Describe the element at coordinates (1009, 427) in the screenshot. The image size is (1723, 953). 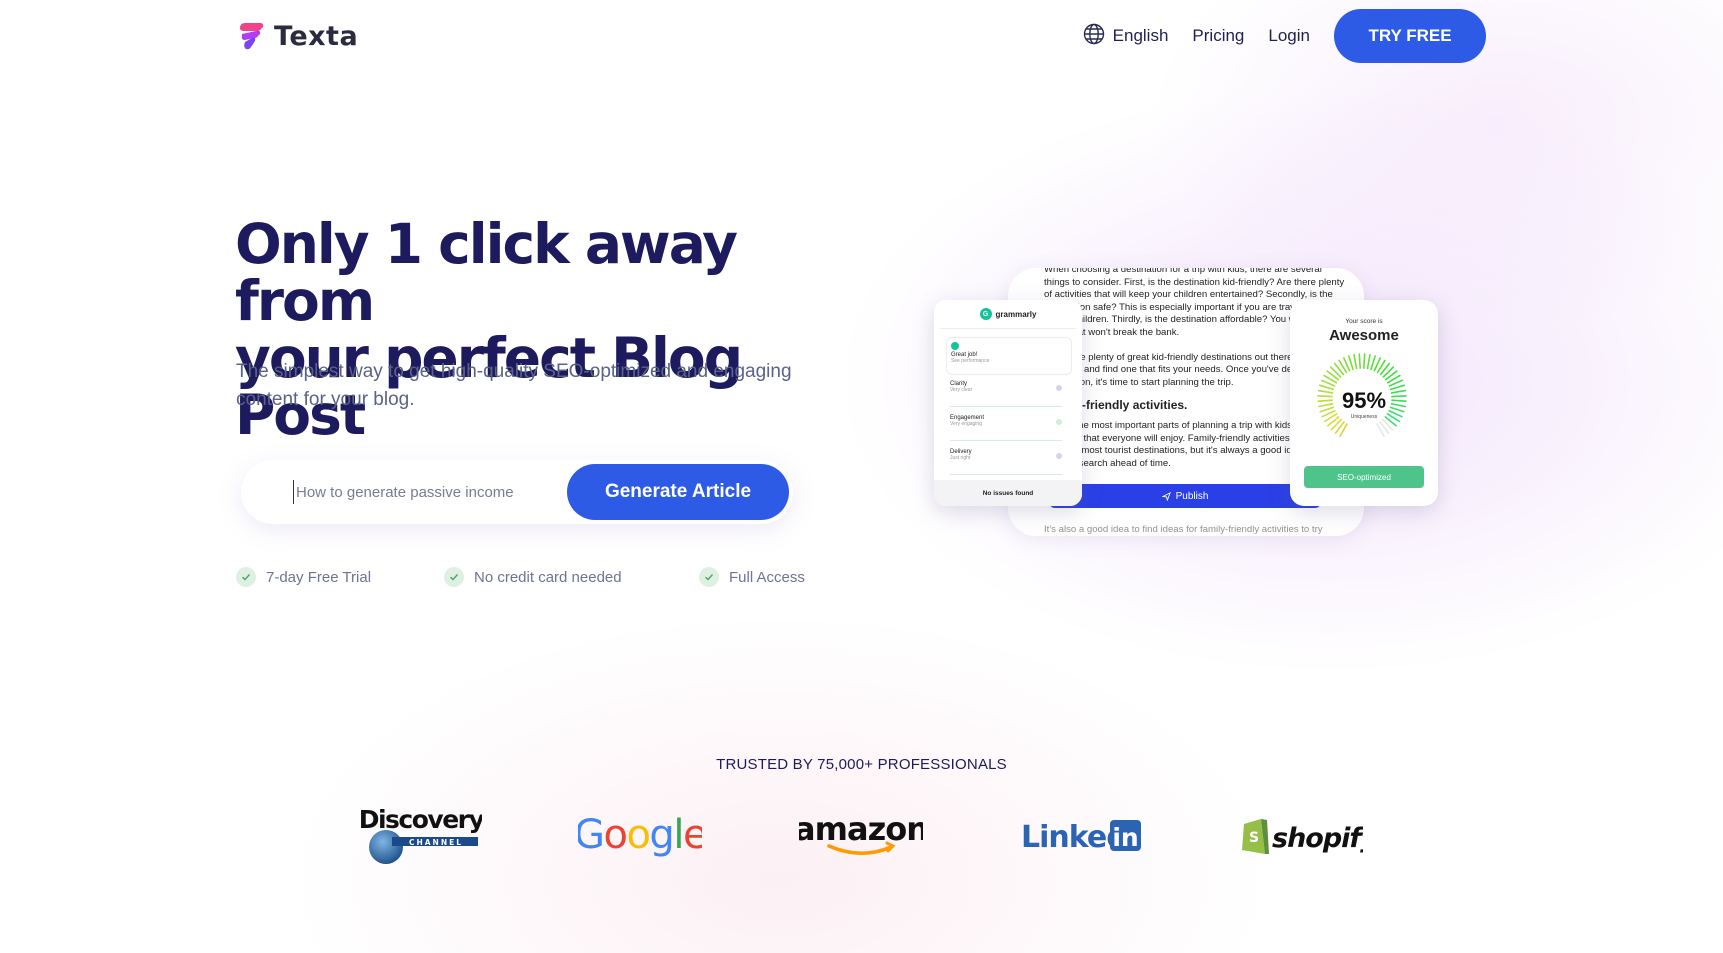
I see `grammarly-item: Engagement Very engaging` at that location.